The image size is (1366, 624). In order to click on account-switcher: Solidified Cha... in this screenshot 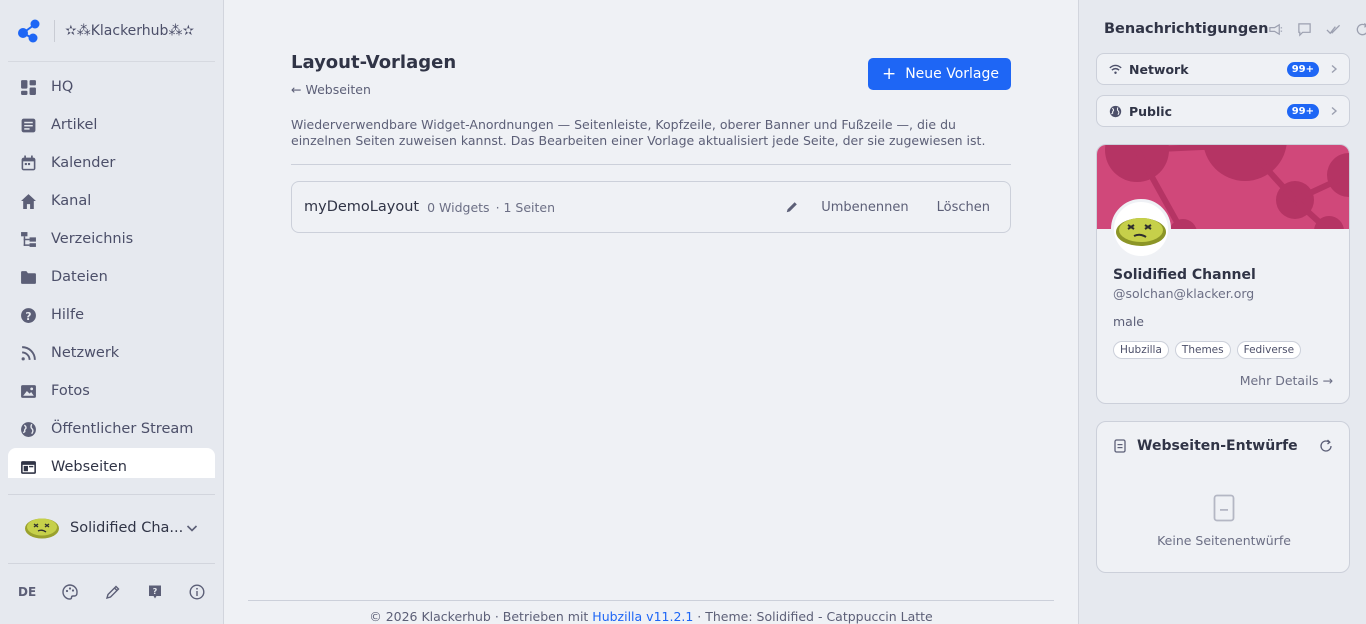, I will do `click(111, 528)`.